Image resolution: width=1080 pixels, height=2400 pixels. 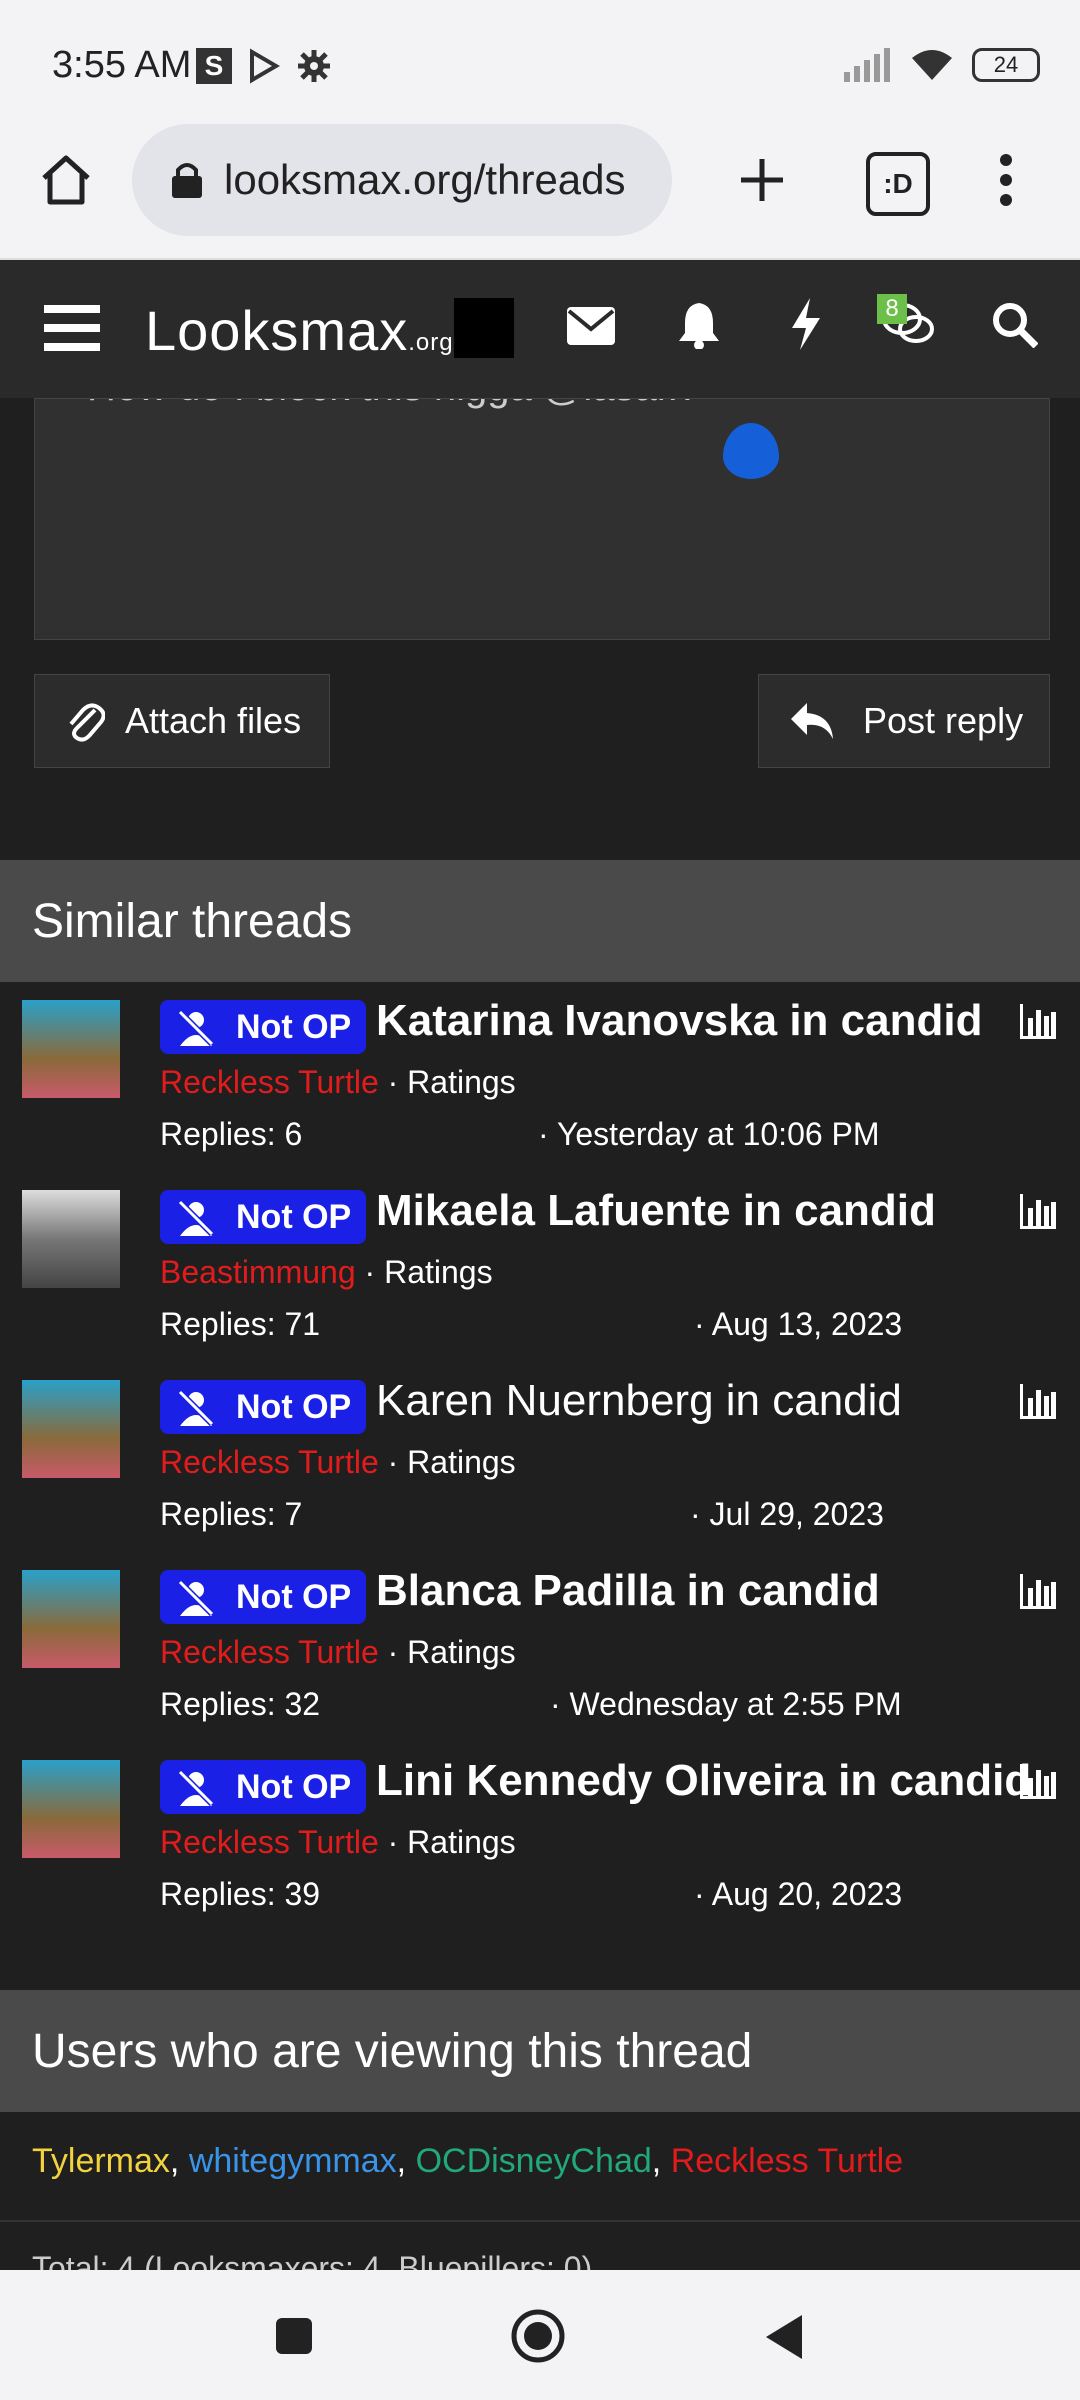 I want to click on signal-icon, so click(x=867, y=65).